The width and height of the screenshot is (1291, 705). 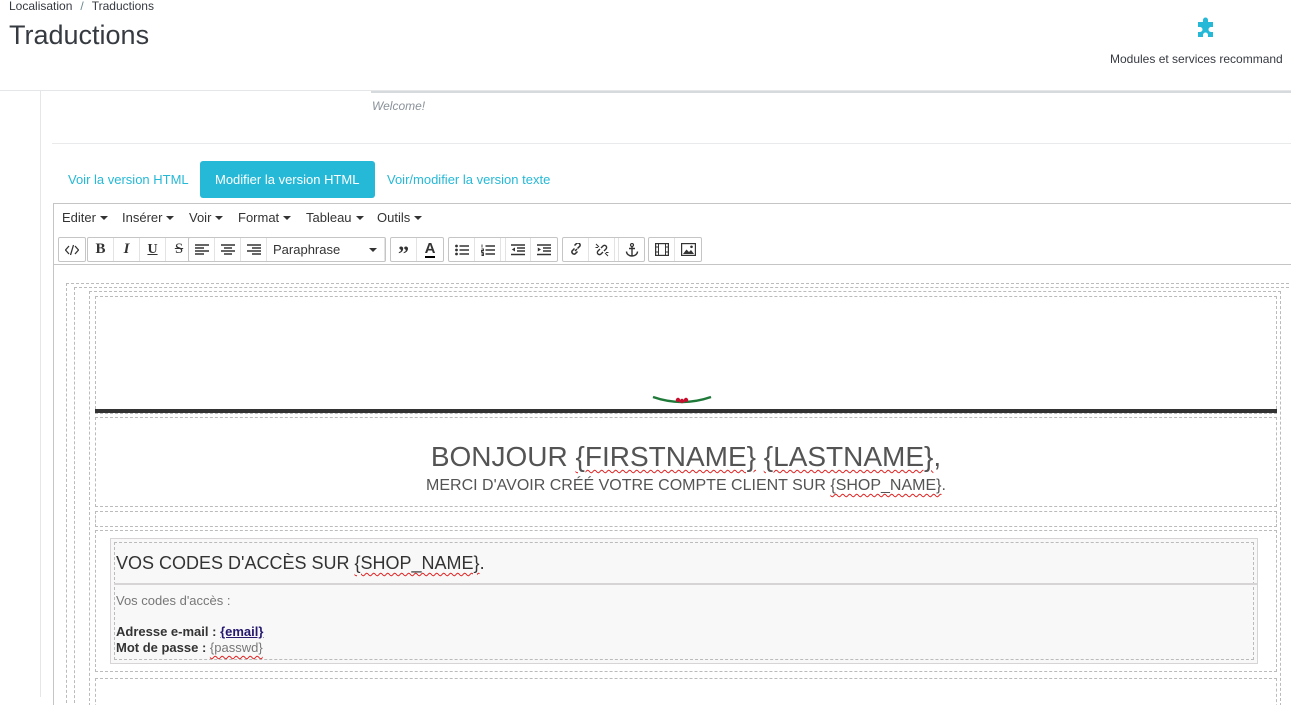 I want to click on block-format-select: Paraphrase, so click(x=326, y=249).